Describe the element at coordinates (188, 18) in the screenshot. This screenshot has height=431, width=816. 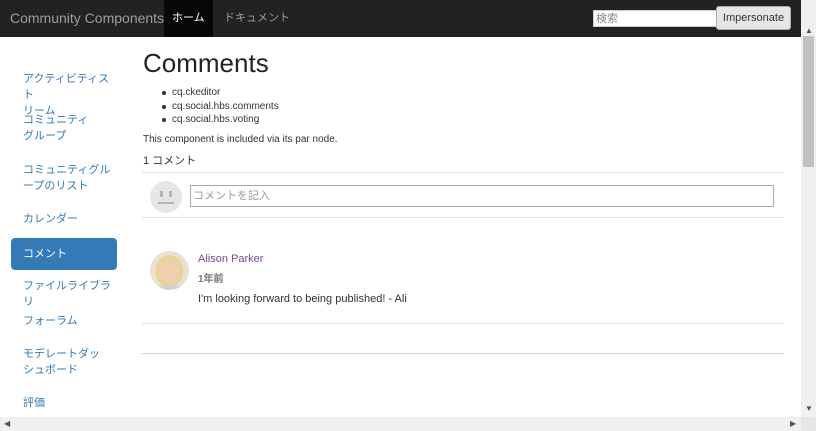
I see `tab-home: ホーム` at that location.